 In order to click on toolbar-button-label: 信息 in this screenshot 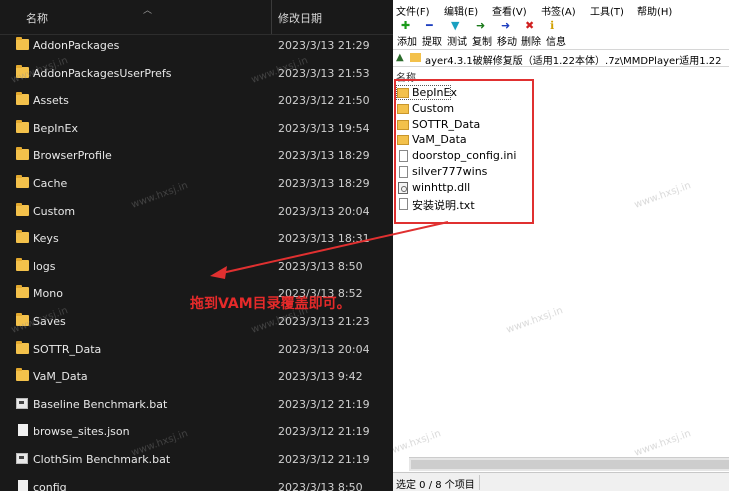, I will do `click(556, 42)`.